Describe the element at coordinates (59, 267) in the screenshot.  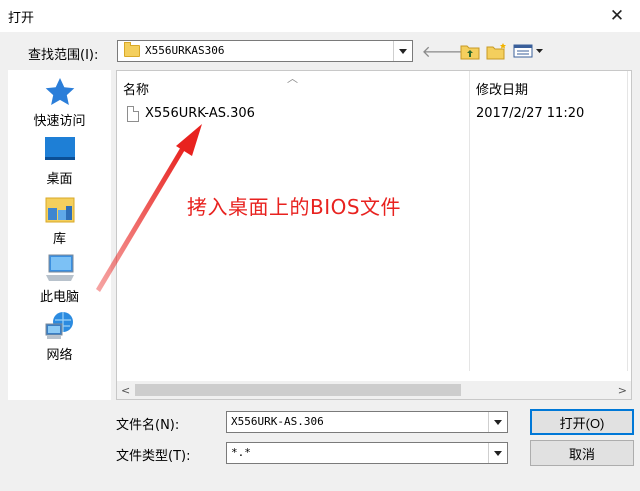
I see `computer-icon` at that location.